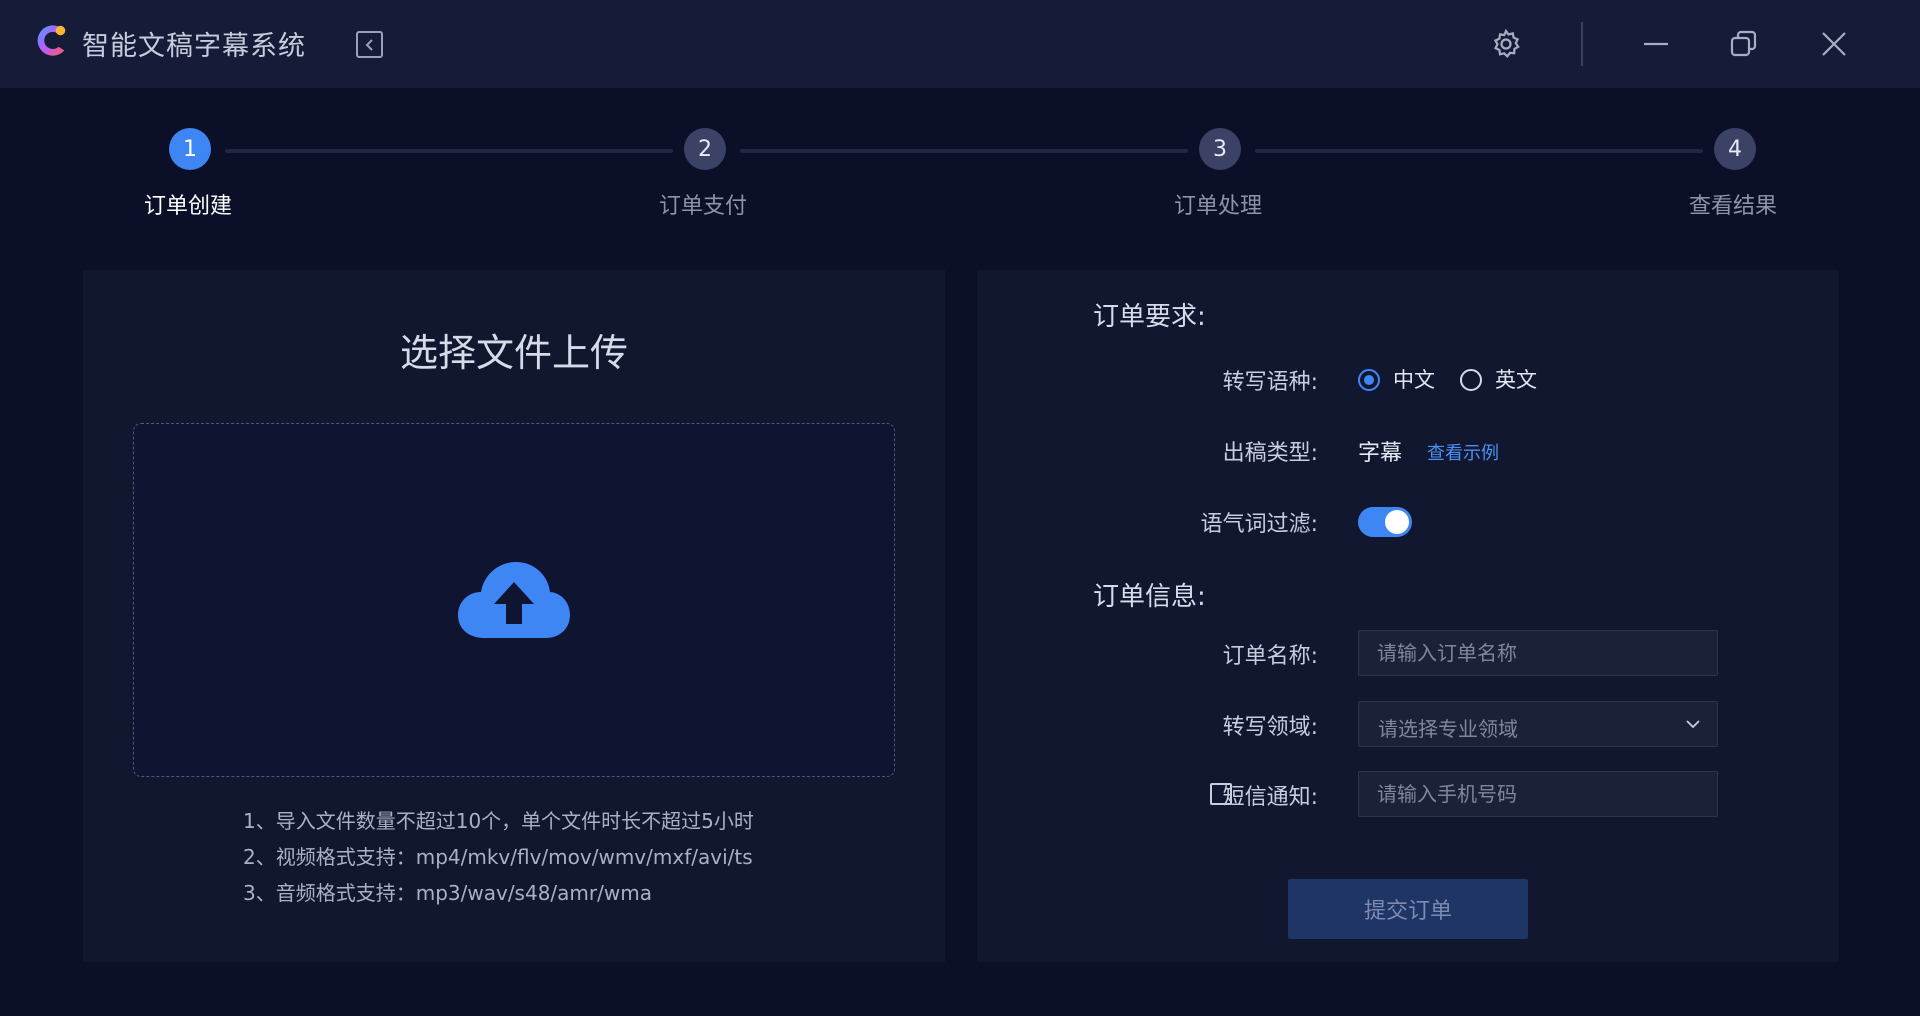 Image resolution: width=1920 pixels, height=1016 pixels. Describe the element at coordinates (1270, 656) in the screenshot. I see `order-name-label: 订单名称:` at that location.